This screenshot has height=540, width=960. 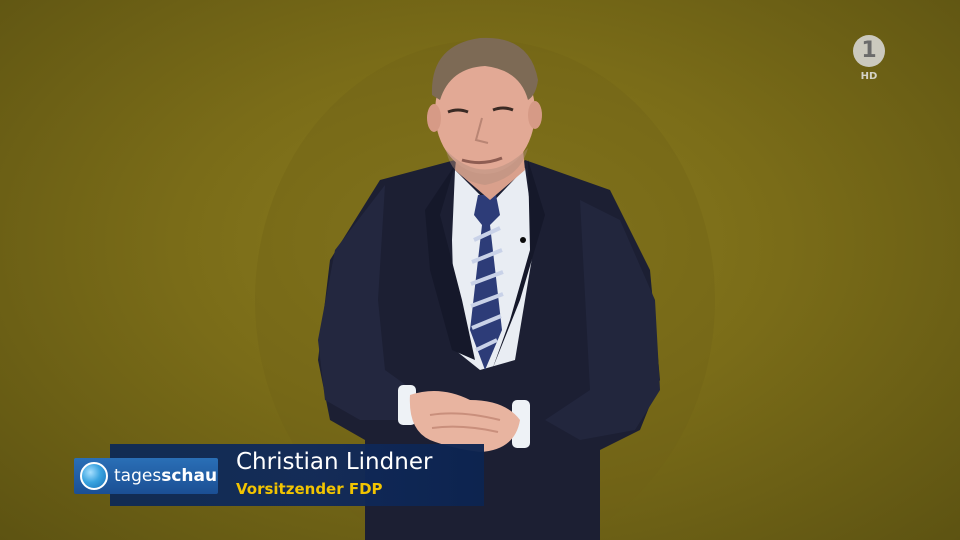 What do you see at coordinates (334, 462) in the screenshot?
I see `speaker-name: Christian Lindner` at bounding box center [334, 462].